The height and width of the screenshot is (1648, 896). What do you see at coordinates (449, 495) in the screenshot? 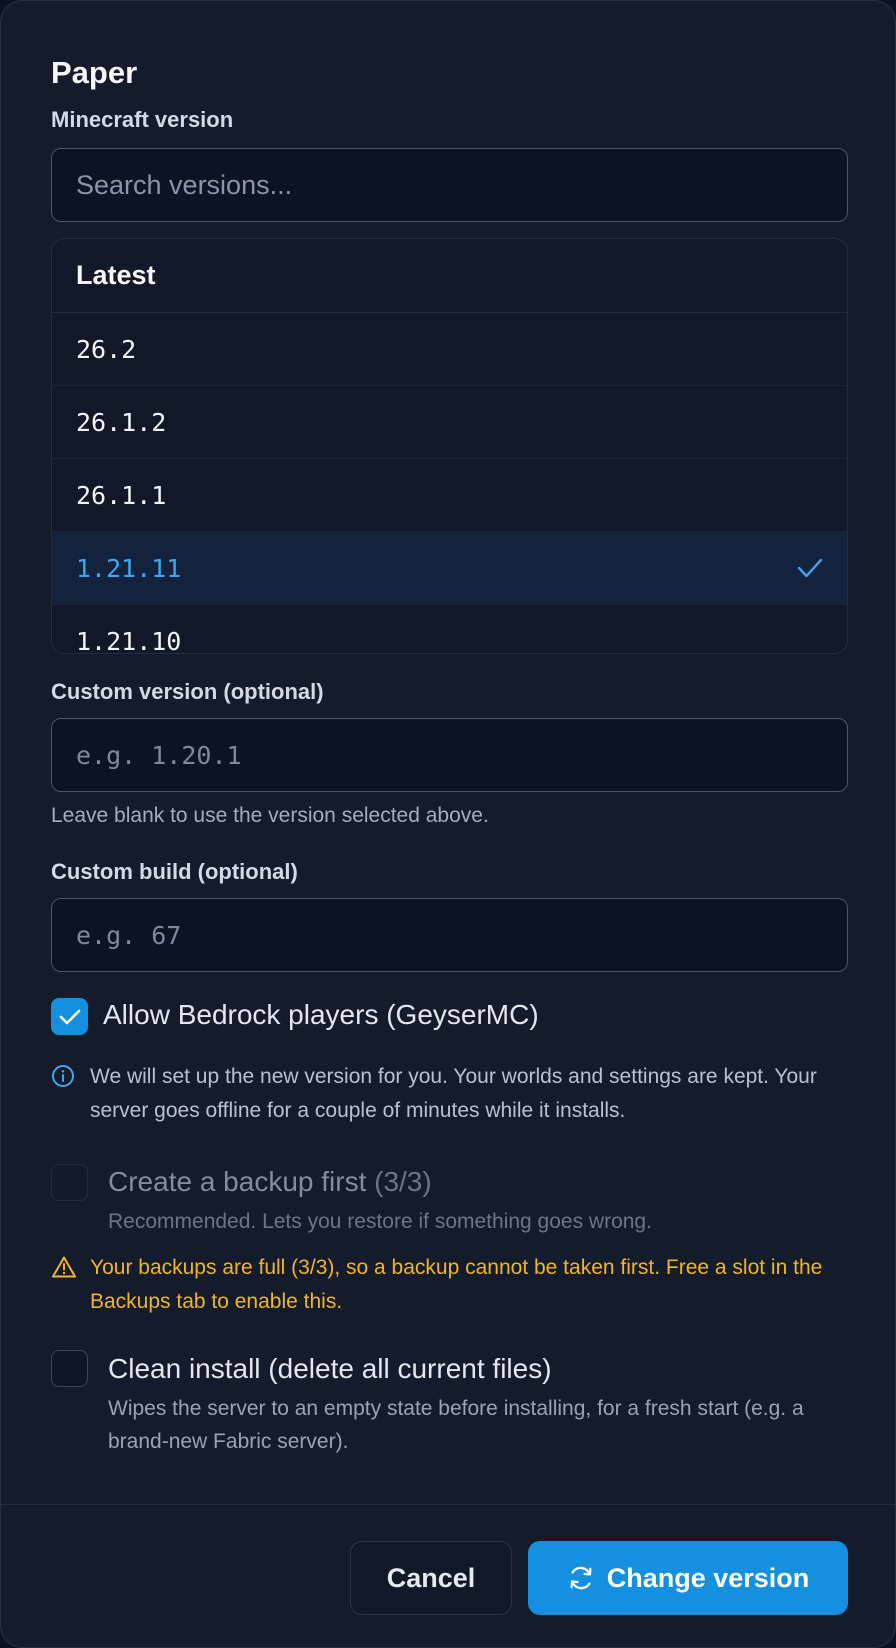
I see `version-option-26-1-1: 26.1.1` at bounding box center [449, 495].